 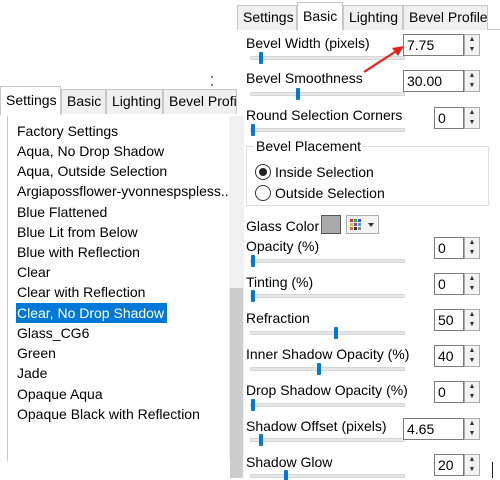 I want to click on drop-shadow-label: Drop Shadow Opacity (%), so click(x=327, y=390).